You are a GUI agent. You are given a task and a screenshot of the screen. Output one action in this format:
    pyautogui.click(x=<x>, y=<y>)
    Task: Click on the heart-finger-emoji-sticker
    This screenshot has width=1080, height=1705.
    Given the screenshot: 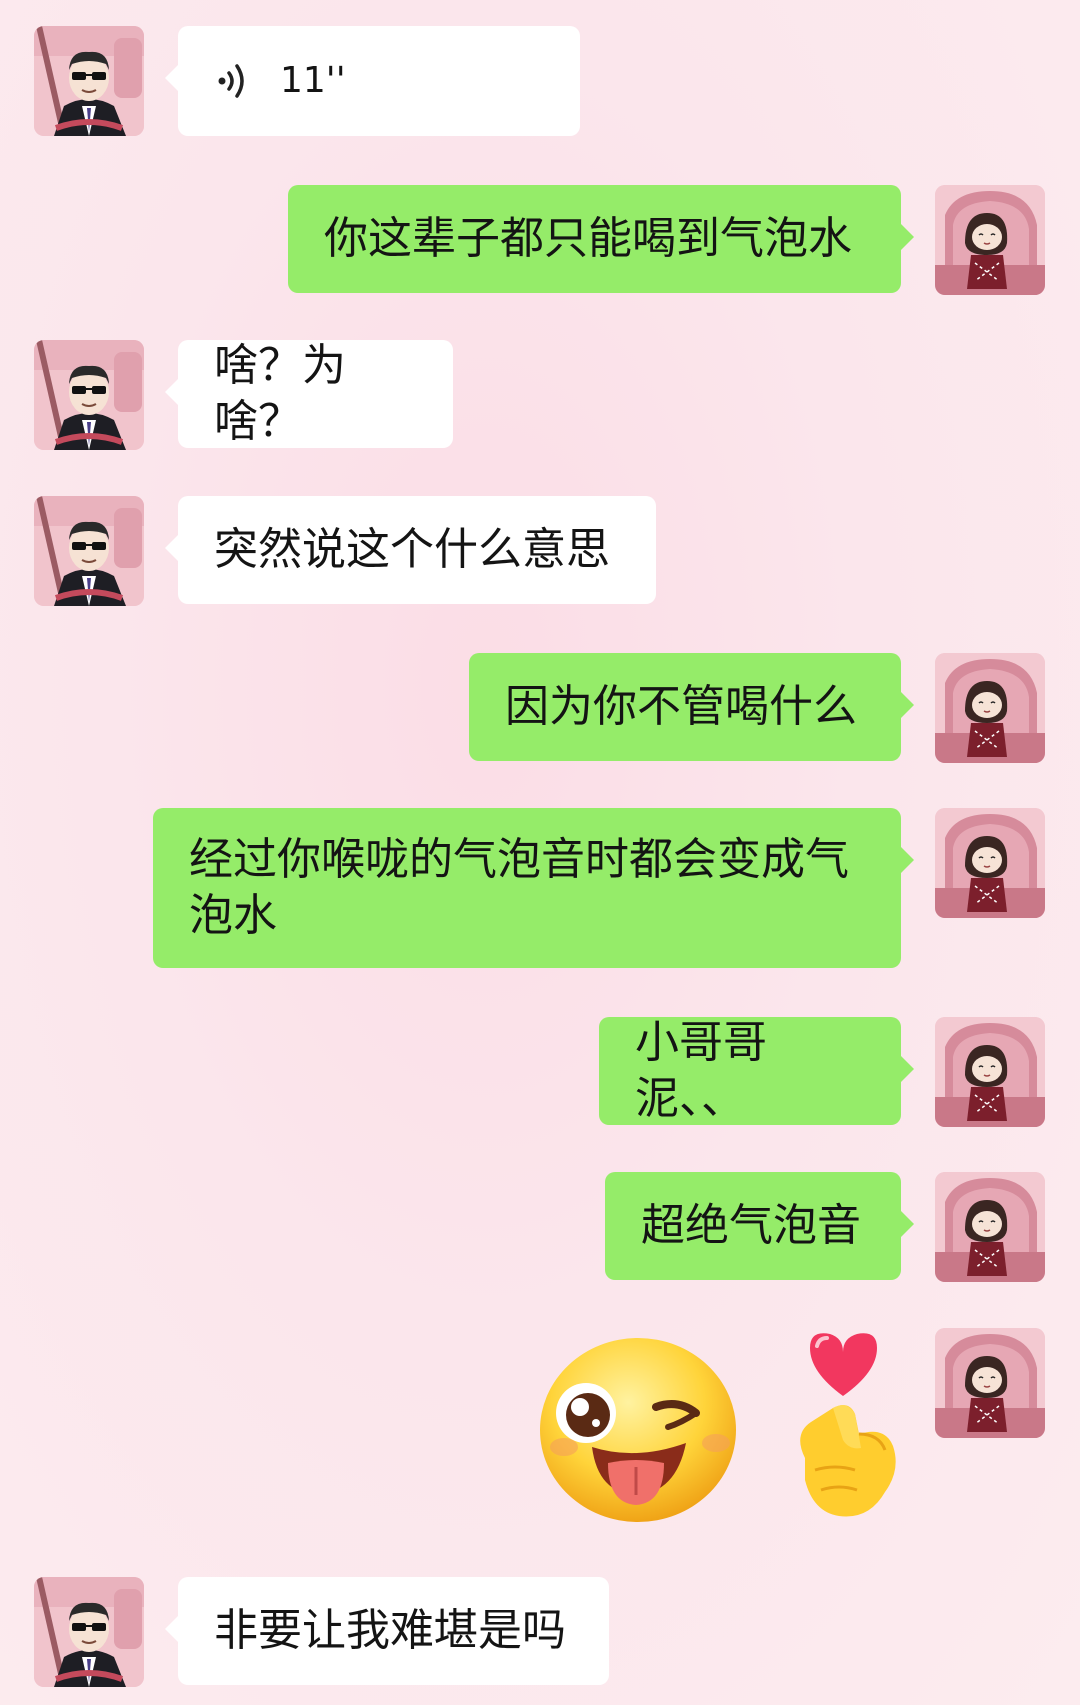 What is the action you would take?
    pyautogui.click(x=840, y=1429)
    